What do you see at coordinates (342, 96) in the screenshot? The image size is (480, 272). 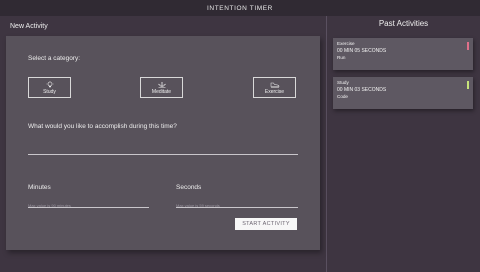 I see `past-activity-description: Code` at bounding box center [342, 96].